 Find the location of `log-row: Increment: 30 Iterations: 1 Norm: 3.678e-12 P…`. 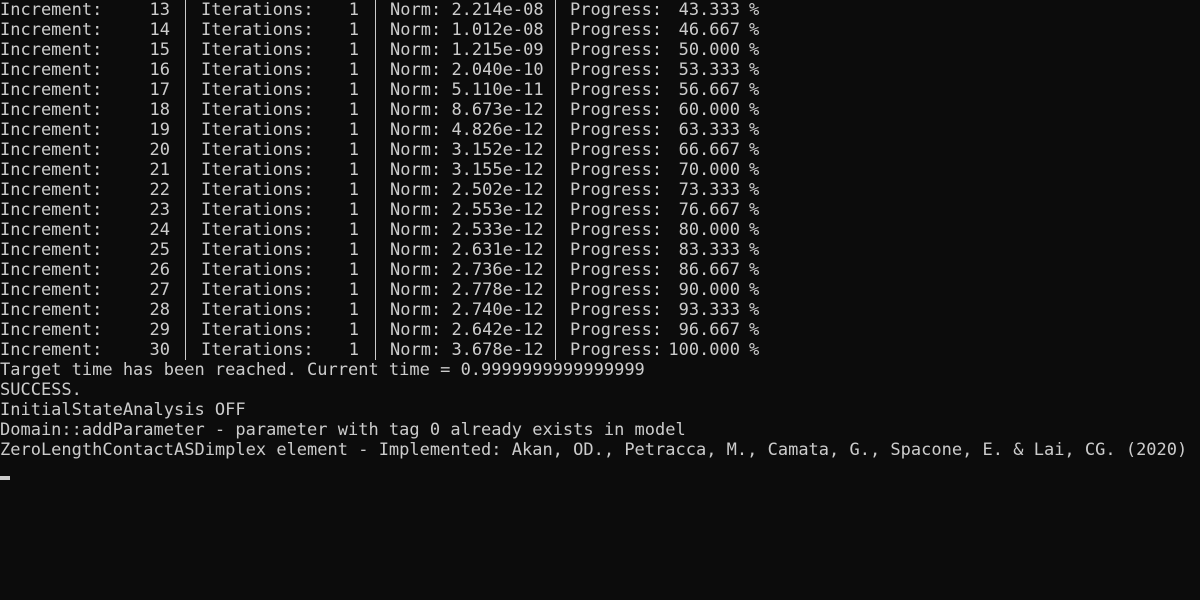

log-row: Increment: 30 Iterations: 1 Norm: 3.678e-12 P… is located at coordinates (600, 350).